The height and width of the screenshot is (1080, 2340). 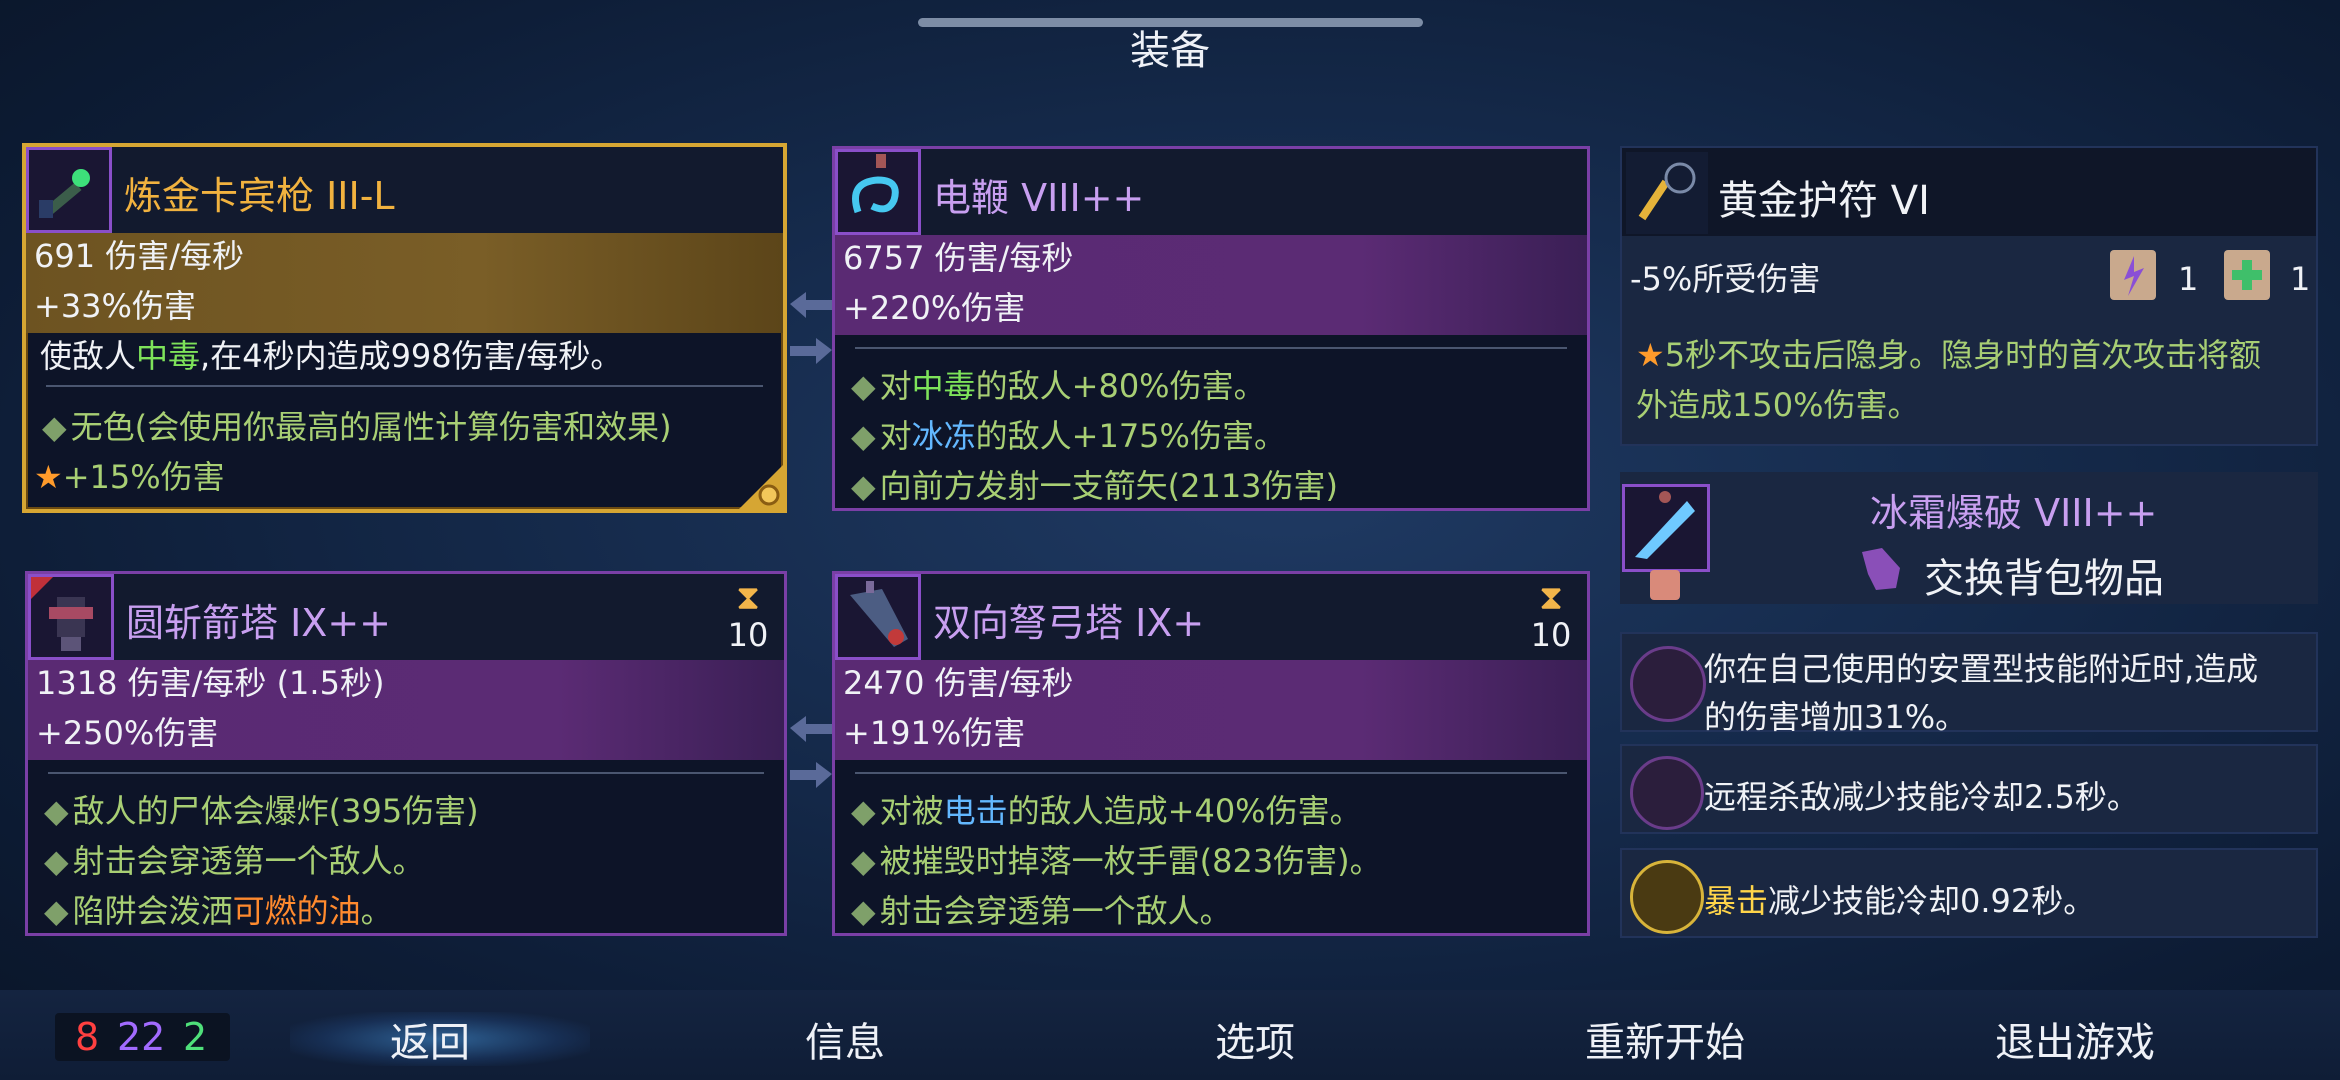 What do you see at coordinates (139, 256) in the screenshot?
I see `dps-stat: 691 伤害/每秒` at bounding box center [139, 256].